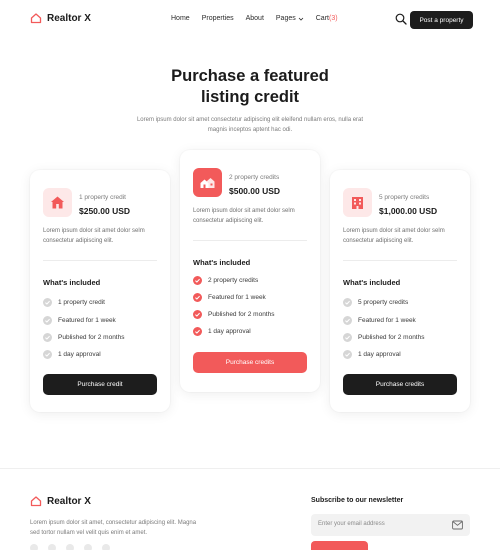 This screenshot has height=550, width=500. What do you see at coordinates (250, 468) in the screenshot?
I see `footer-divider` at bounding box center [250, 468].